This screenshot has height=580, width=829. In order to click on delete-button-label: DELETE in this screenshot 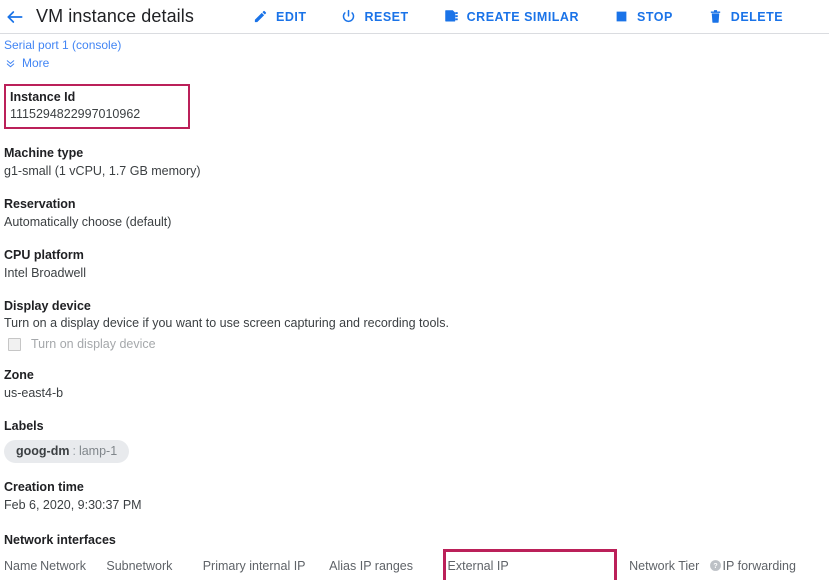, I will do `click(757, 16)`.